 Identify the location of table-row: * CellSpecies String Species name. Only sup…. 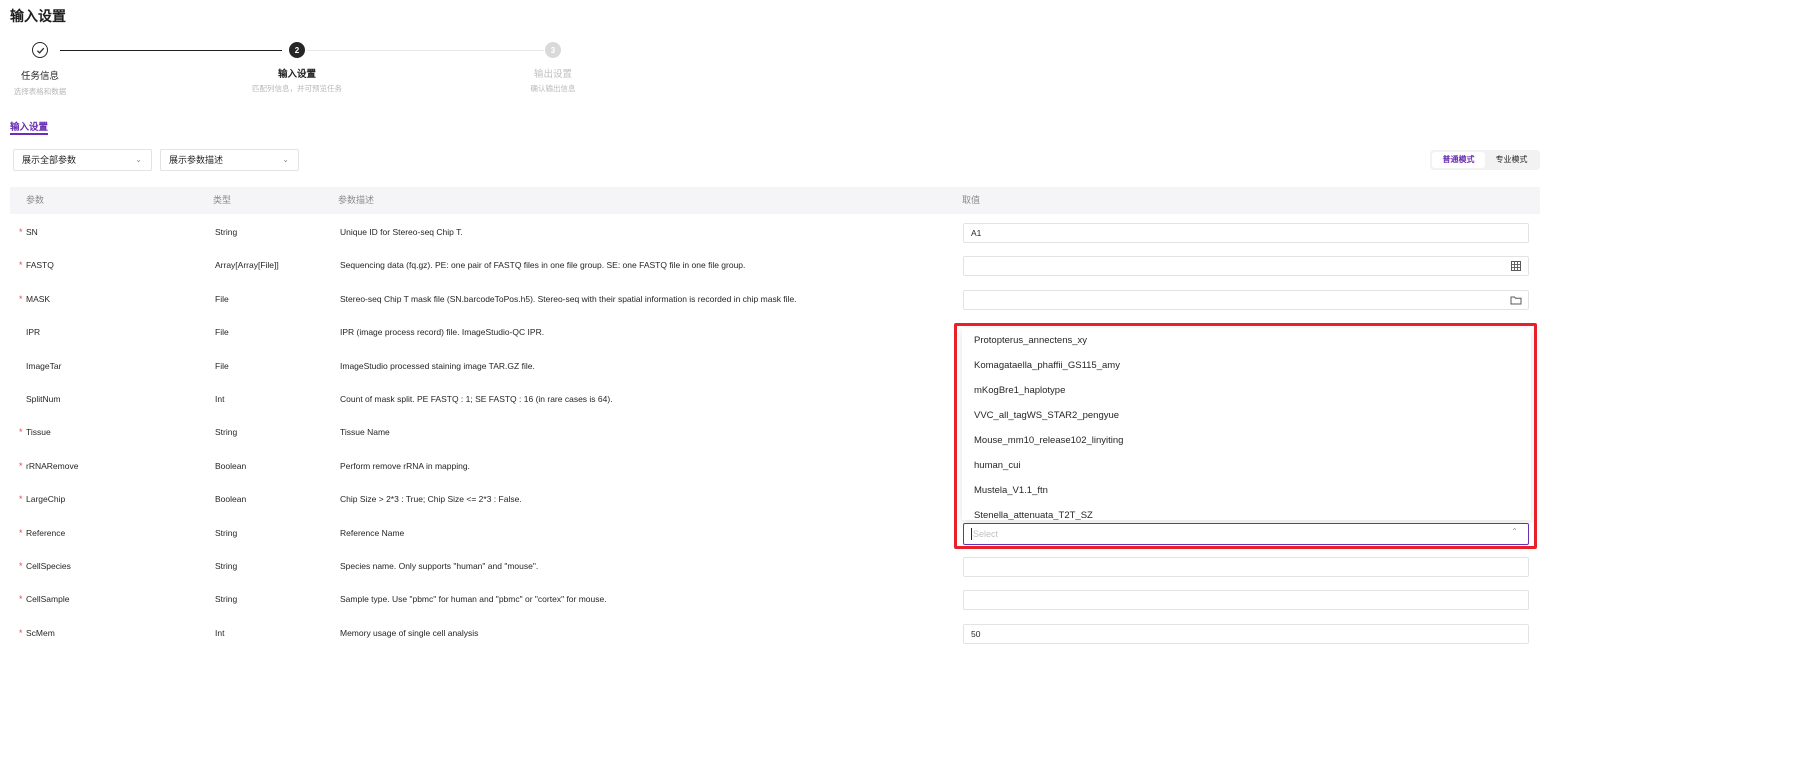
(775, 566).